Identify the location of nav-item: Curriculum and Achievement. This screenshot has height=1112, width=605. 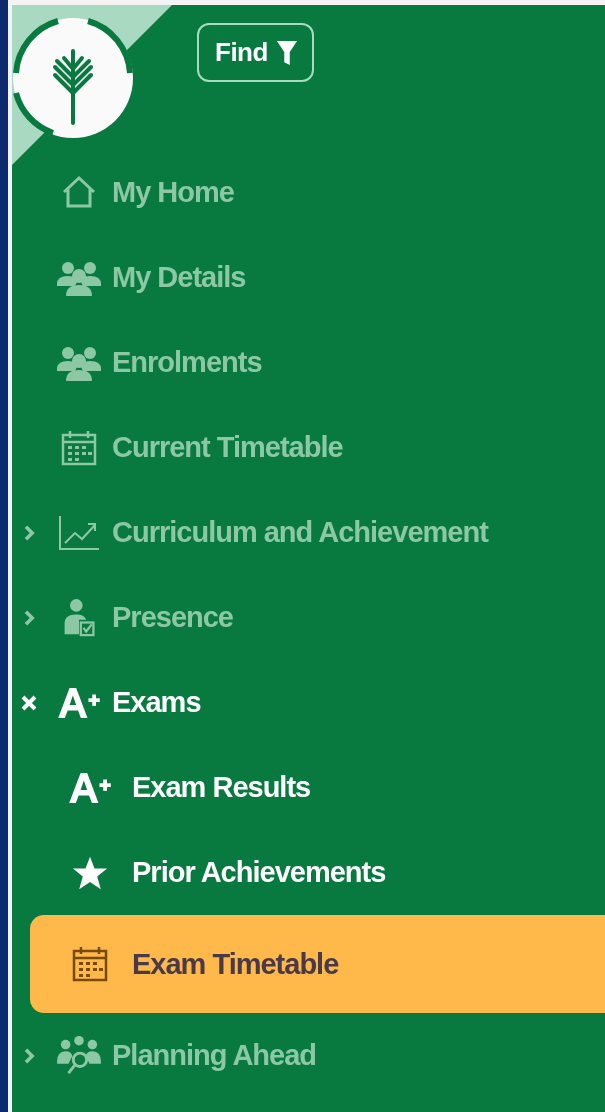
(308, 532).